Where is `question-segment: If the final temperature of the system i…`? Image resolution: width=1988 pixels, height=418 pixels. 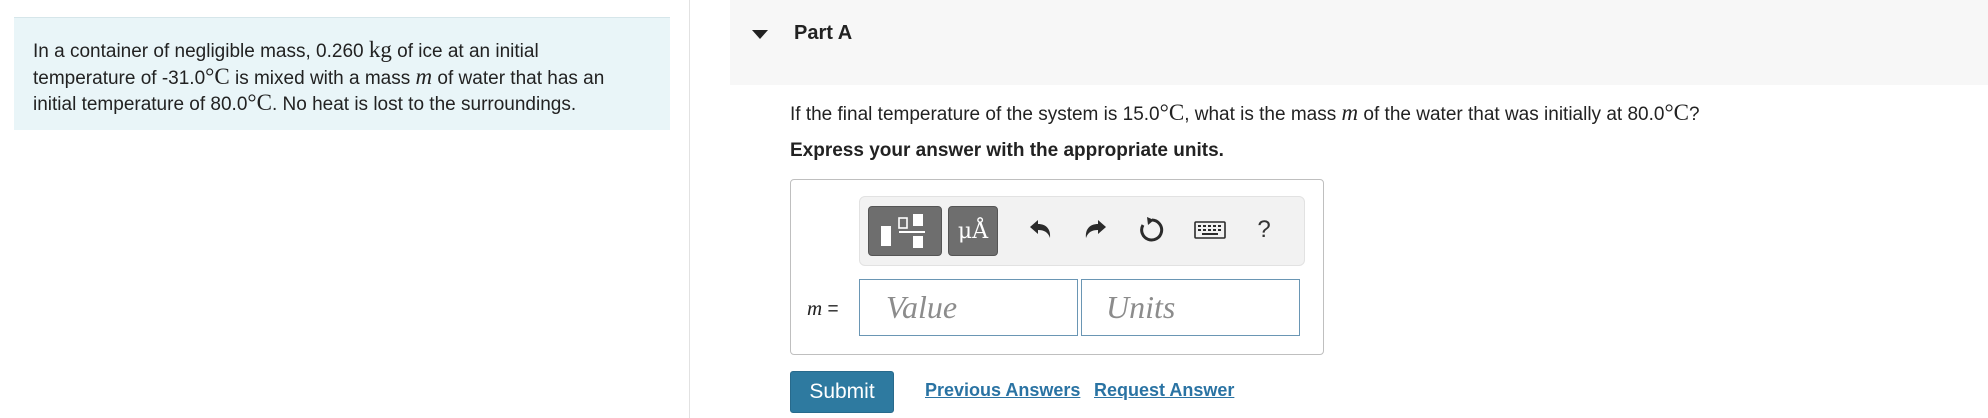 question-segment: If the final temperature of the system i… is located at coordinates (975, 114).